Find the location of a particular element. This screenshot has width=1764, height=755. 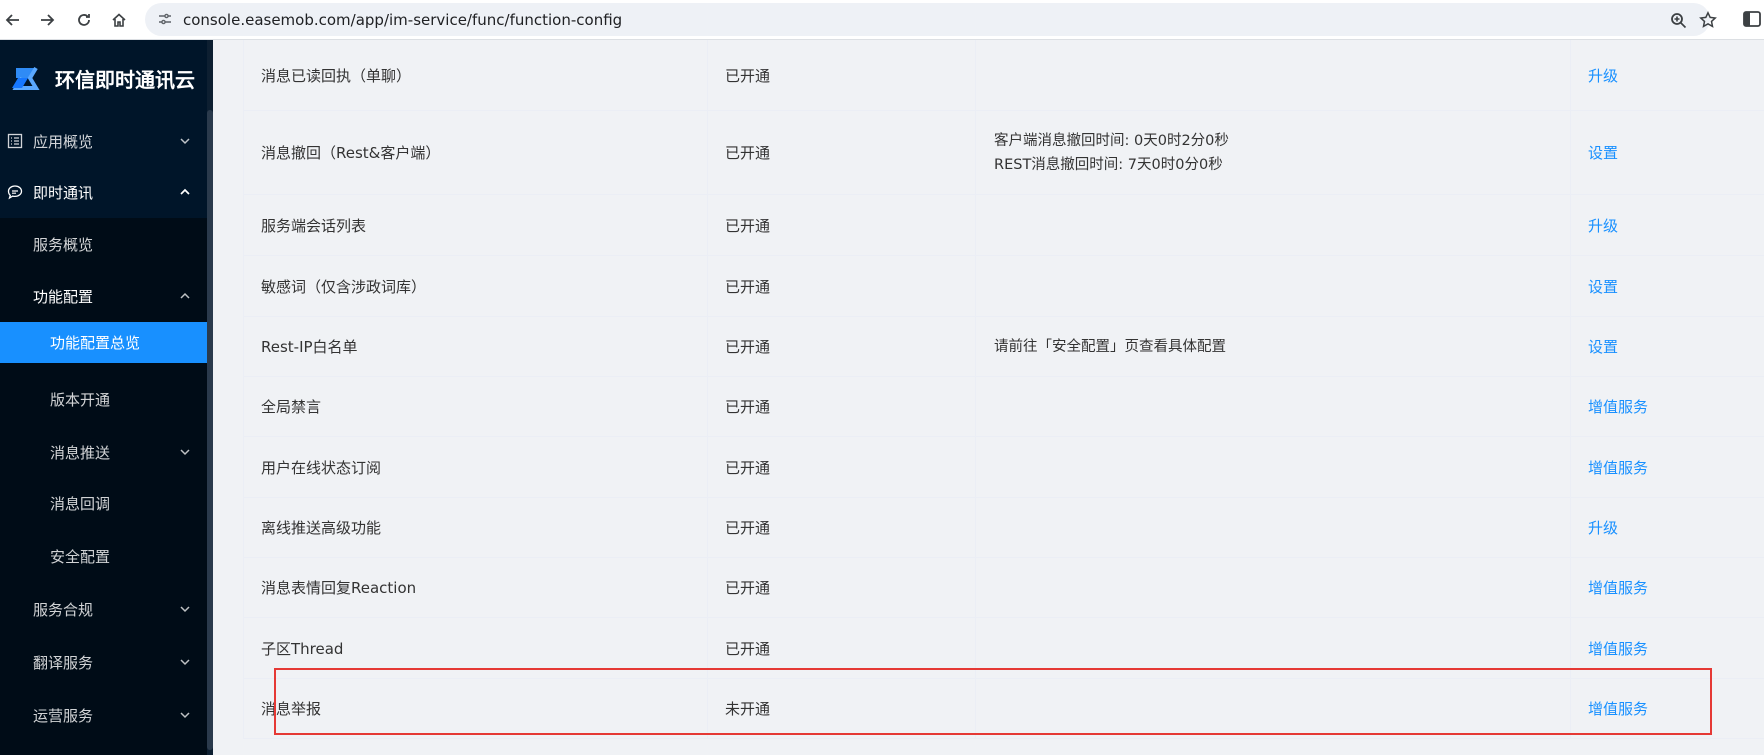

table-row: 离线推送高级功能 已开通 升级 is located at coordinates (1003, 528).